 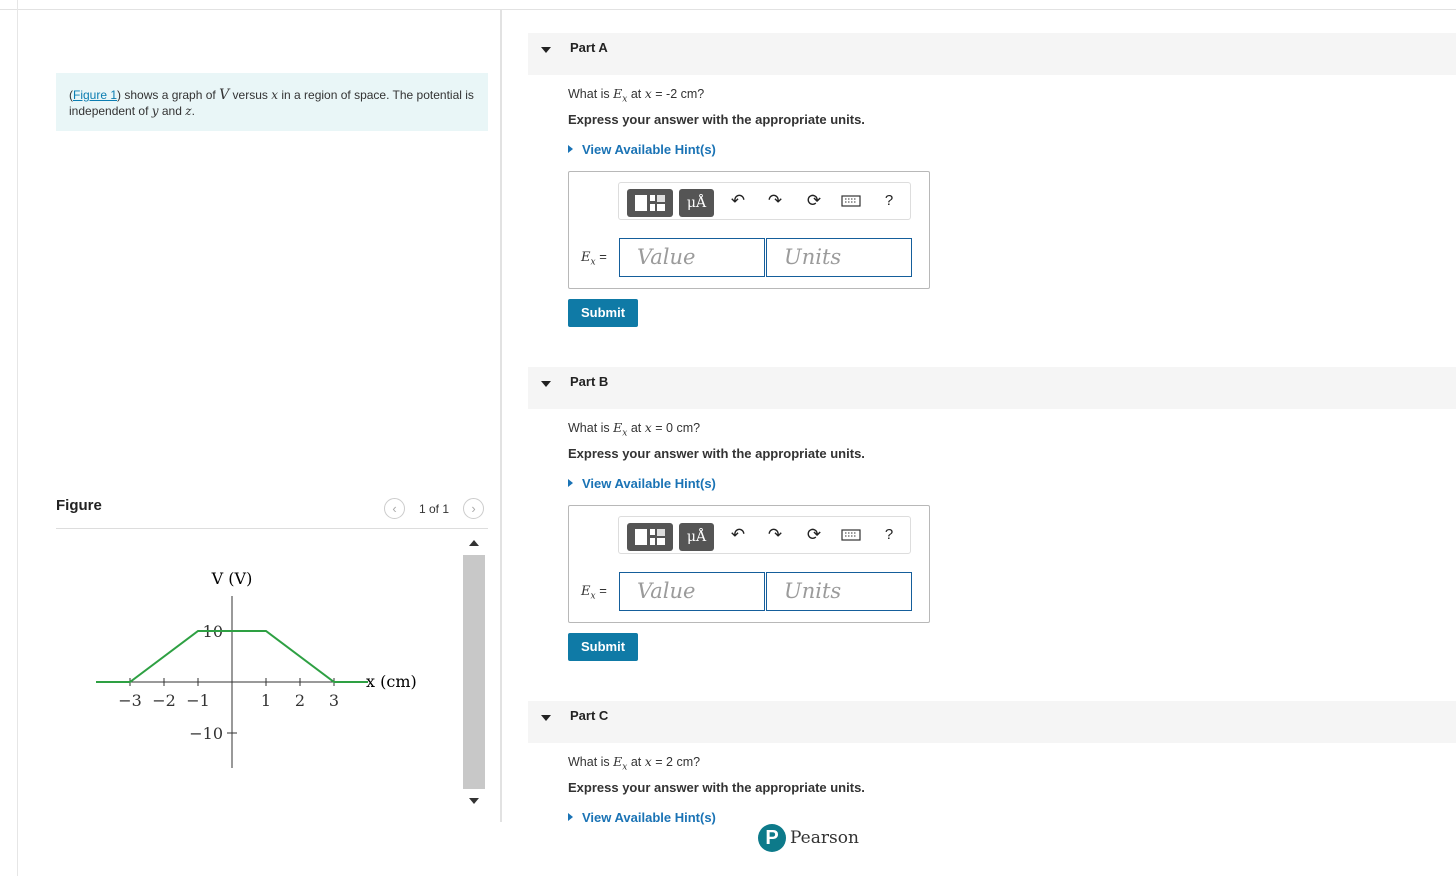 What do you see at coordinates (272, 528) in the screenshot?
I see `figure-divider` at bounding box center [272, 528].